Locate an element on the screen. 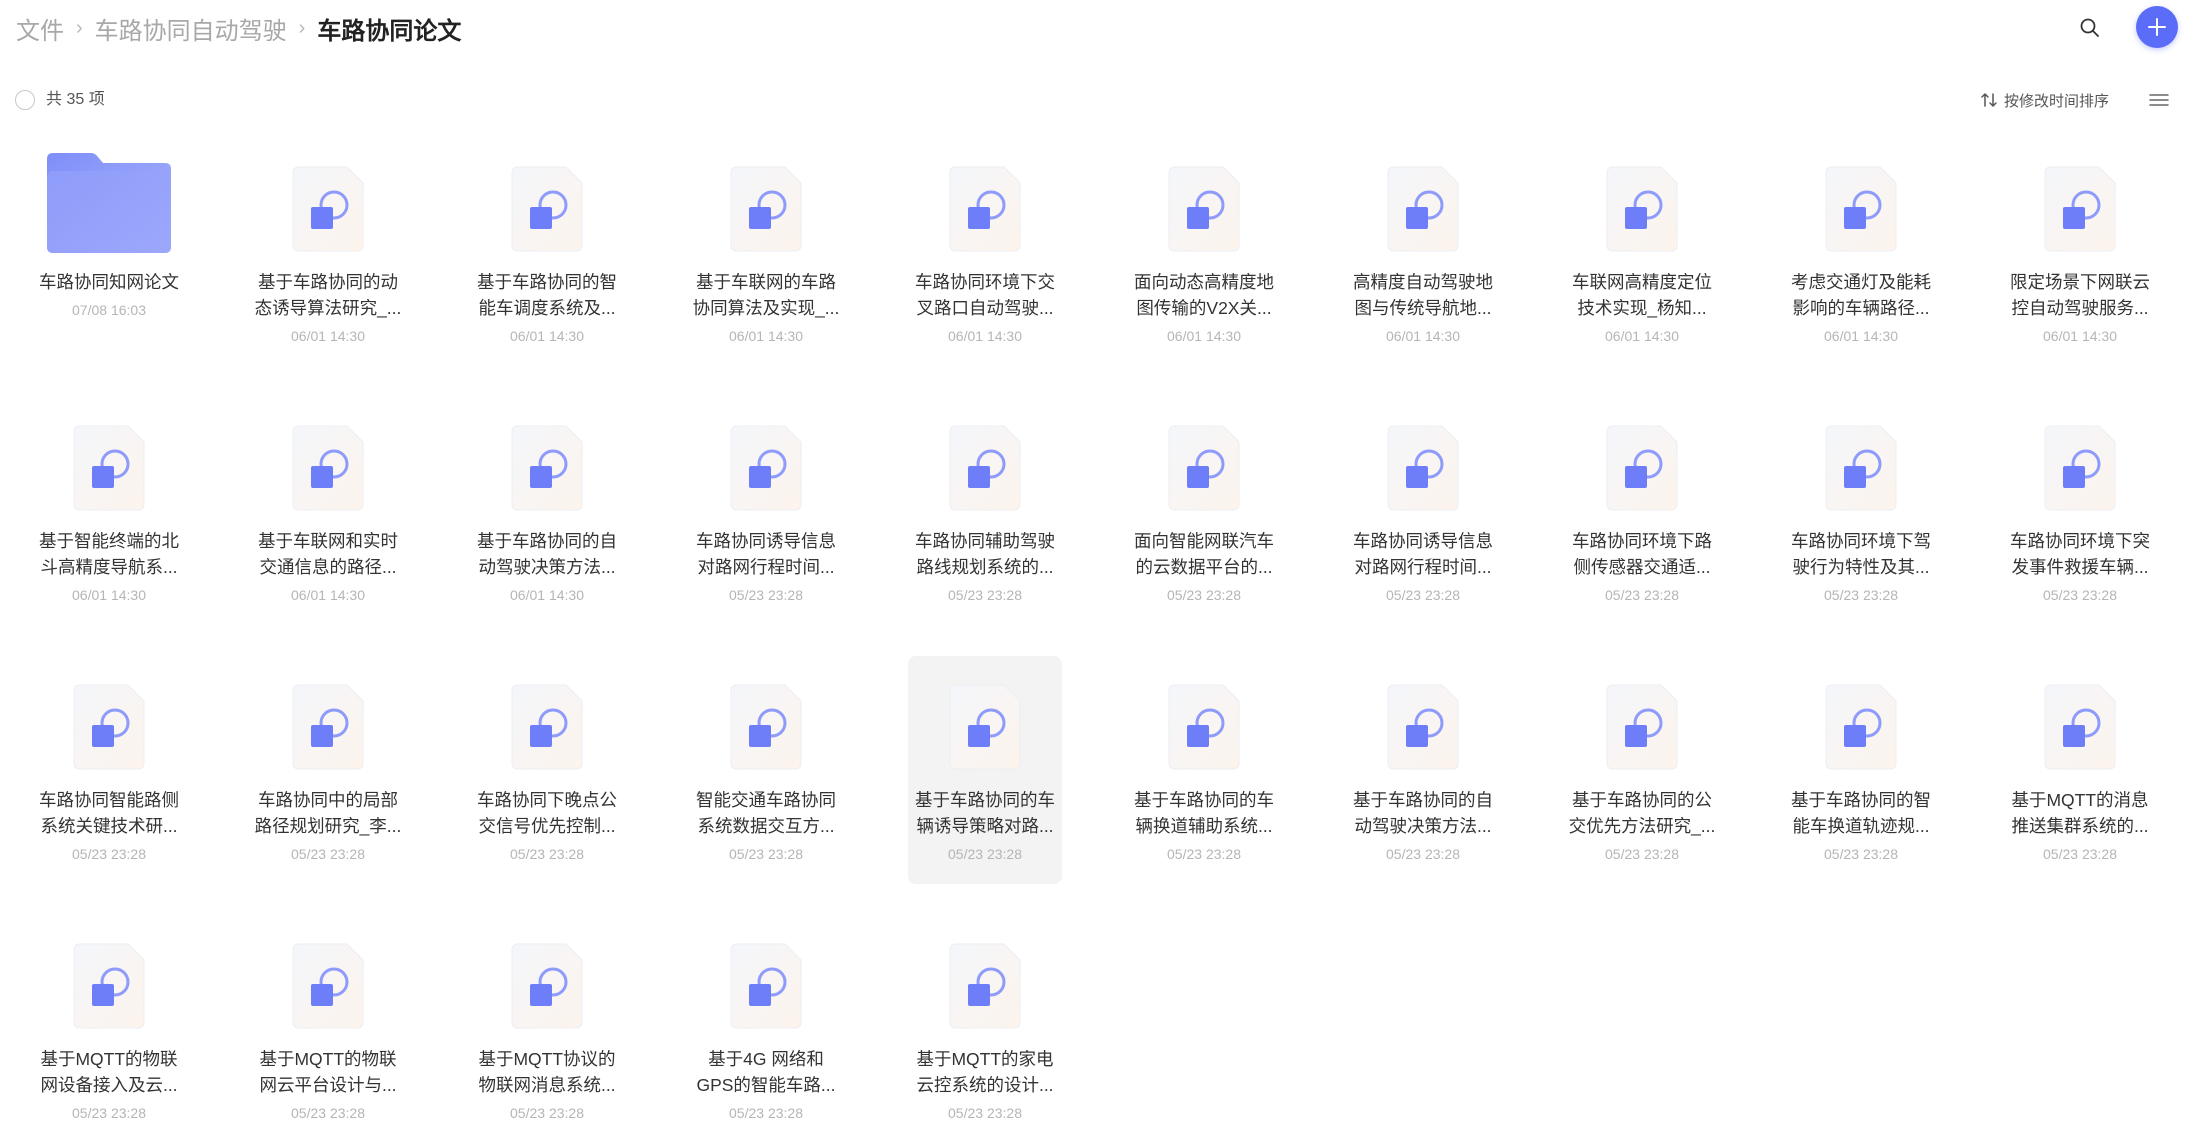  file-item: 面向智能网联汽车 的云数据平台的... 05/23 23:28 is located at coordinates (1204, 511).